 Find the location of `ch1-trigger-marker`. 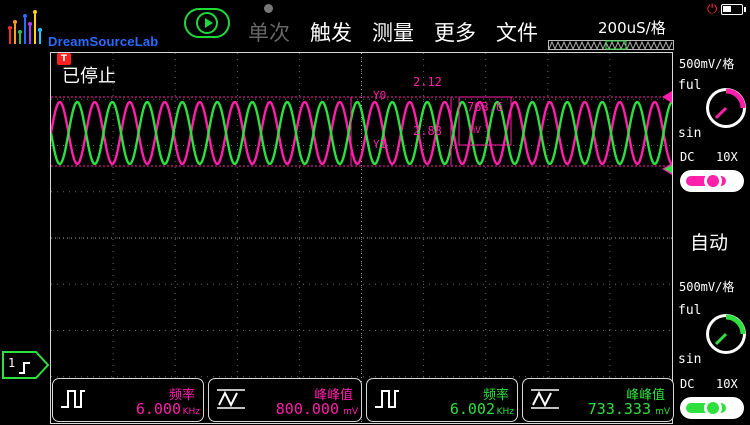

ch1-trigger-marker is located at coordinates (667, 97).